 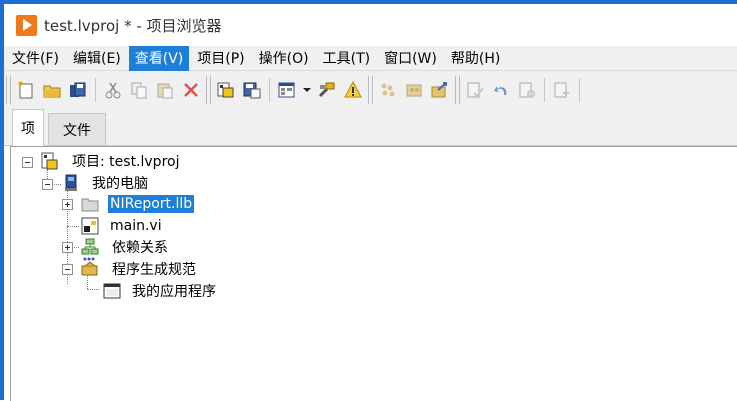 I want to click on collapse-toggle-build-specs, so click(x=67, y=269).